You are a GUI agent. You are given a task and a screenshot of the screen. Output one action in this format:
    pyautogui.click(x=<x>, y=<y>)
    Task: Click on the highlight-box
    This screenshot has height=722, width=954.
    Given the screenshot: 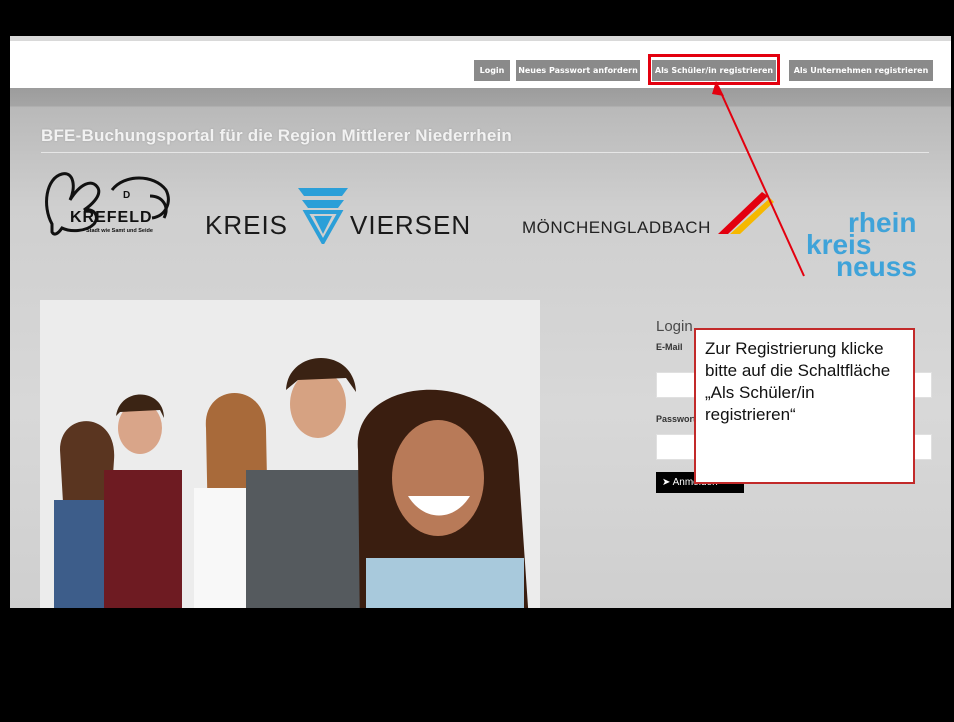 What is the action you would take?
    pyautogui.click(x=714, y=69)
    